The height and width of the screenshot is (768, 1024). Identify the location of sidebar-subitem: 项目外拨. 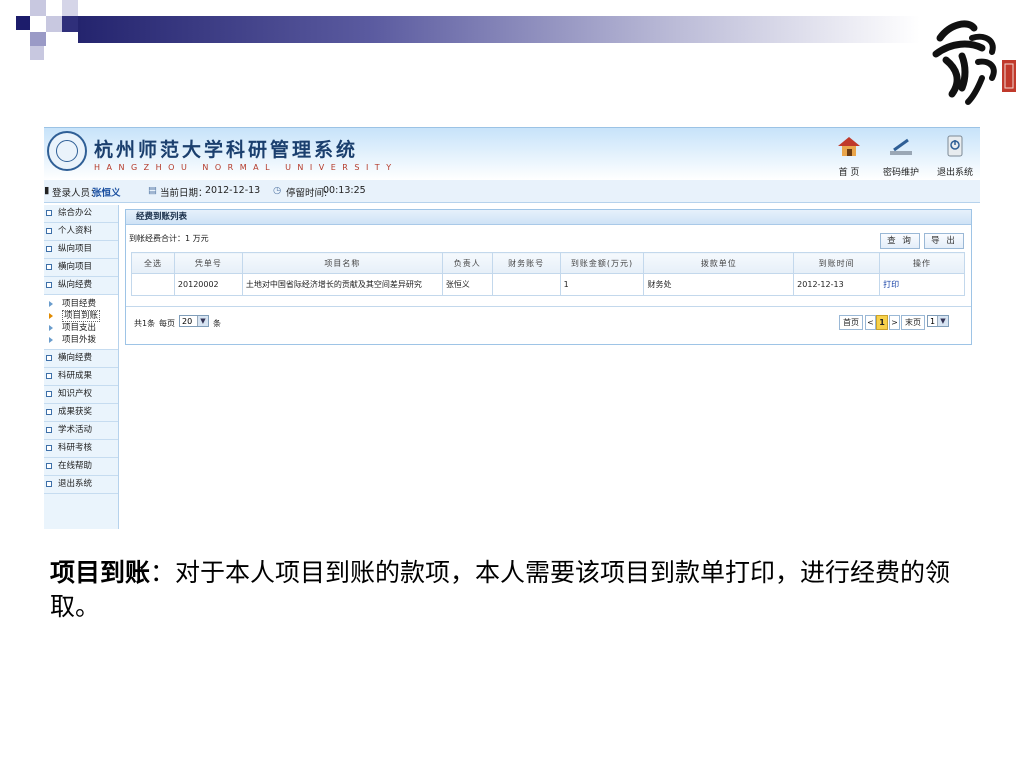
(81, 340).